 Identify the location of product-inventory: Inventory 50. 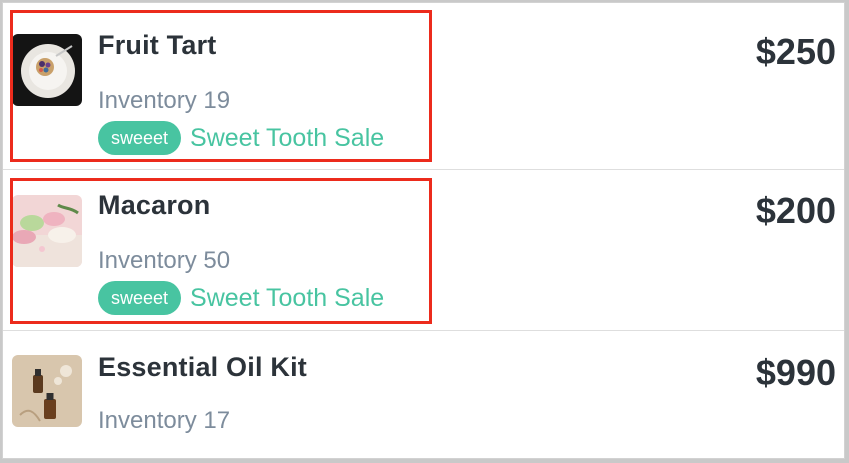
(164, 260).